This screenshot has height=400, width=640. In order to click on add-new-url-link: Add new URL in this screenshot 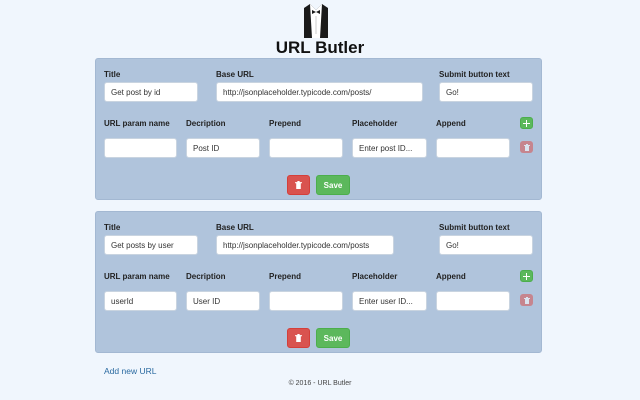, I will do `click(130, 371)`.